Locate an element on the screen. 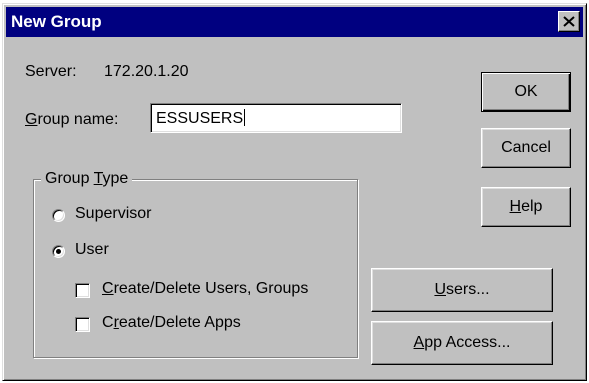 This screenshot has height=383, width=589. checkbox-users-groups-mnemonic: C is located at coordinates (108, 288).